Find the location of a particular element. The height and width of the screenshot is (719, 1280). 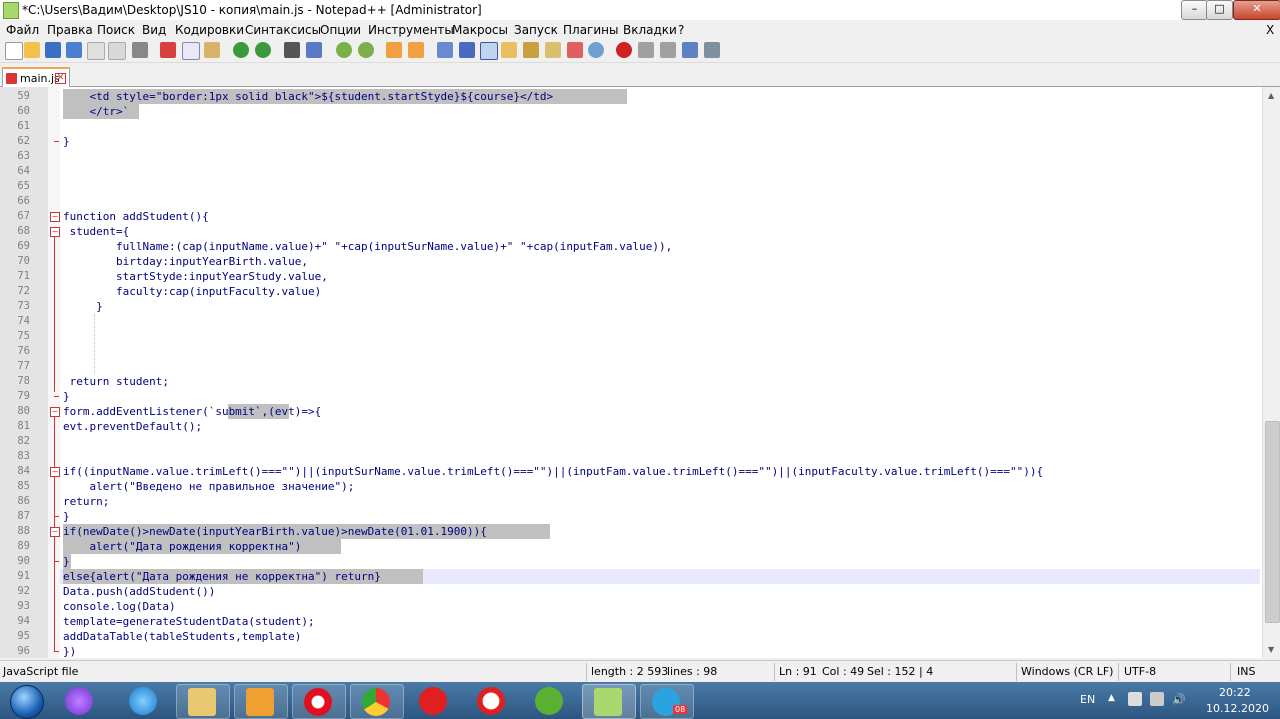

taskbar-opera is located at coordinates (319, 701).